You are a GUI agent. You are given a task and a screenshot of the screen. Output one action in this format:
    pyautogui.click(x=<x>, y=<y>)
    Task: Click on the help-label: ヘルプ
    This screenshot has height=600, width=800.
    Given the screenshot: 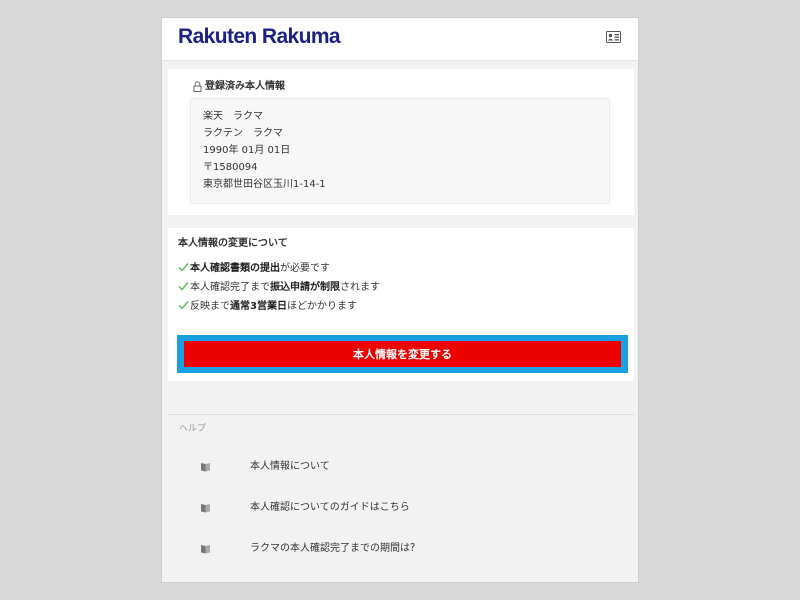 What is the action you would take?
    pyautogui.click(x=193, y=429)
    